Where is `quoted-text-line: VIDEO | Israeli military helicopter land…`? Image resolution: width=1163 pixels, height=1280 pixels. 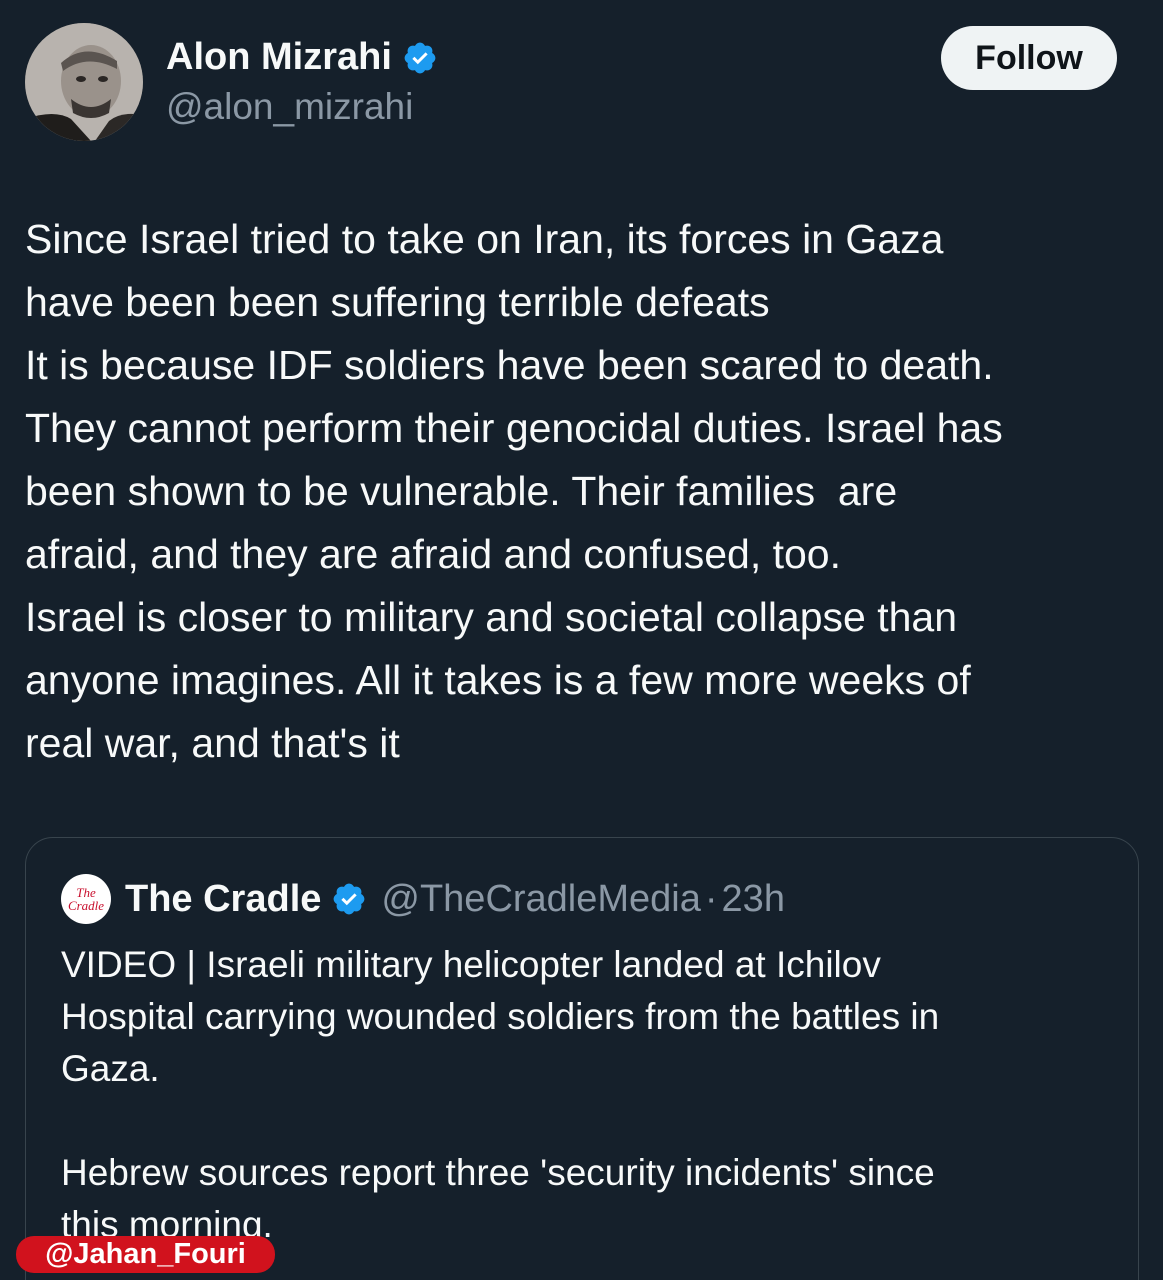 quoted-text-line: VIDEO | Israeli military helicopter land… is located at coordinates (471, 964).